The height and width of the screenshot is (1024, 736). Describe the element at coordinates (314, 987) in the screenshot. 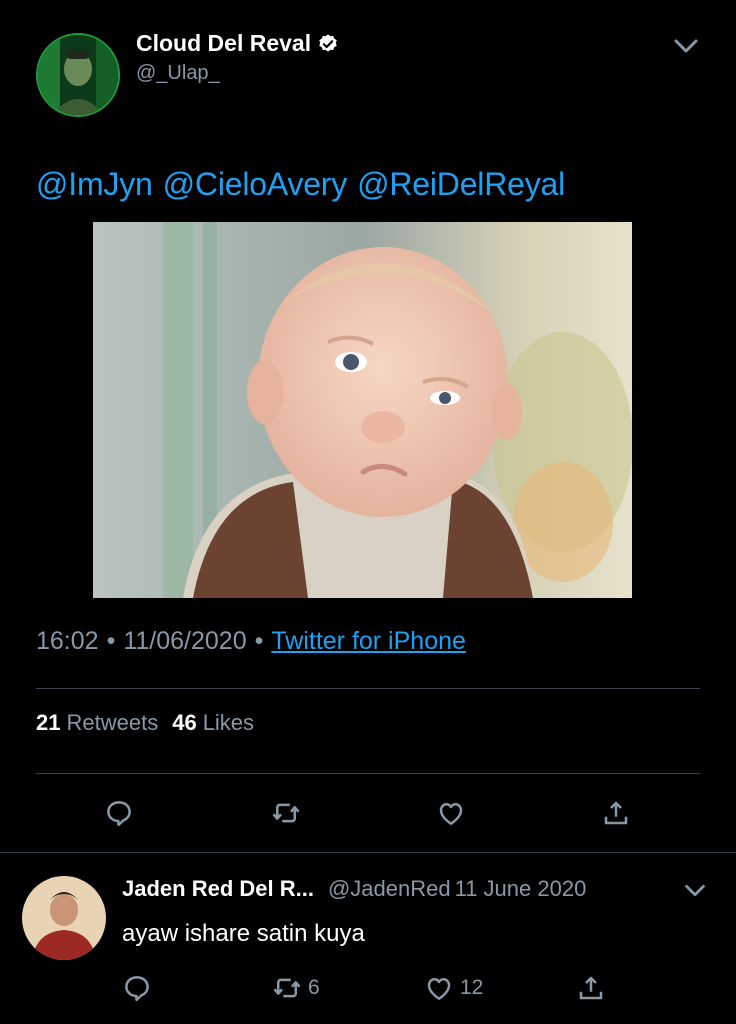

I see `reply-retweet-count: 6` at that location.